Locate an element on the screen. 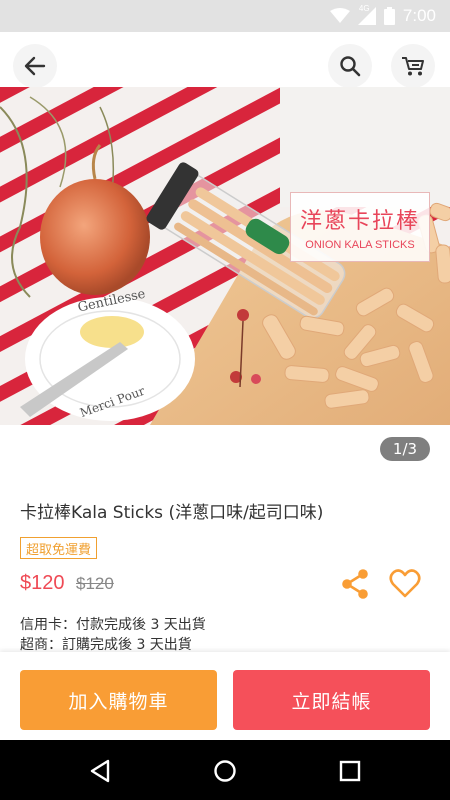 This screenshot has width=450, height=800. network-type-icon: 4G is located at coordinates (366, 14).